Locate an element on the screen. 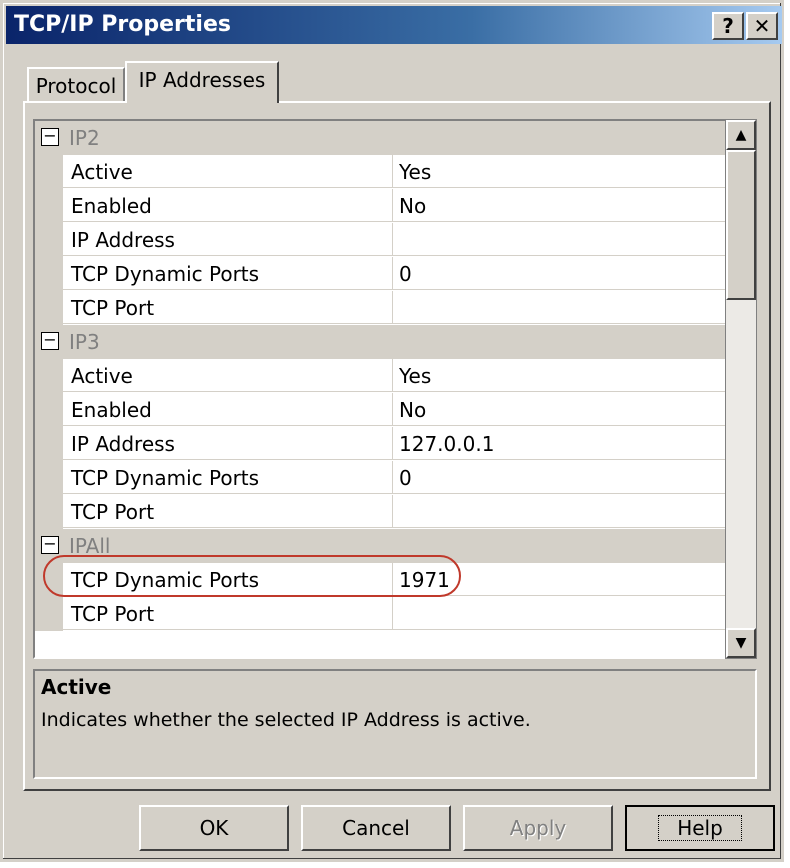 Image resolution: width=790 pixels, height=868 pixels. ok-button: OK is located at coordinates (214, 828).